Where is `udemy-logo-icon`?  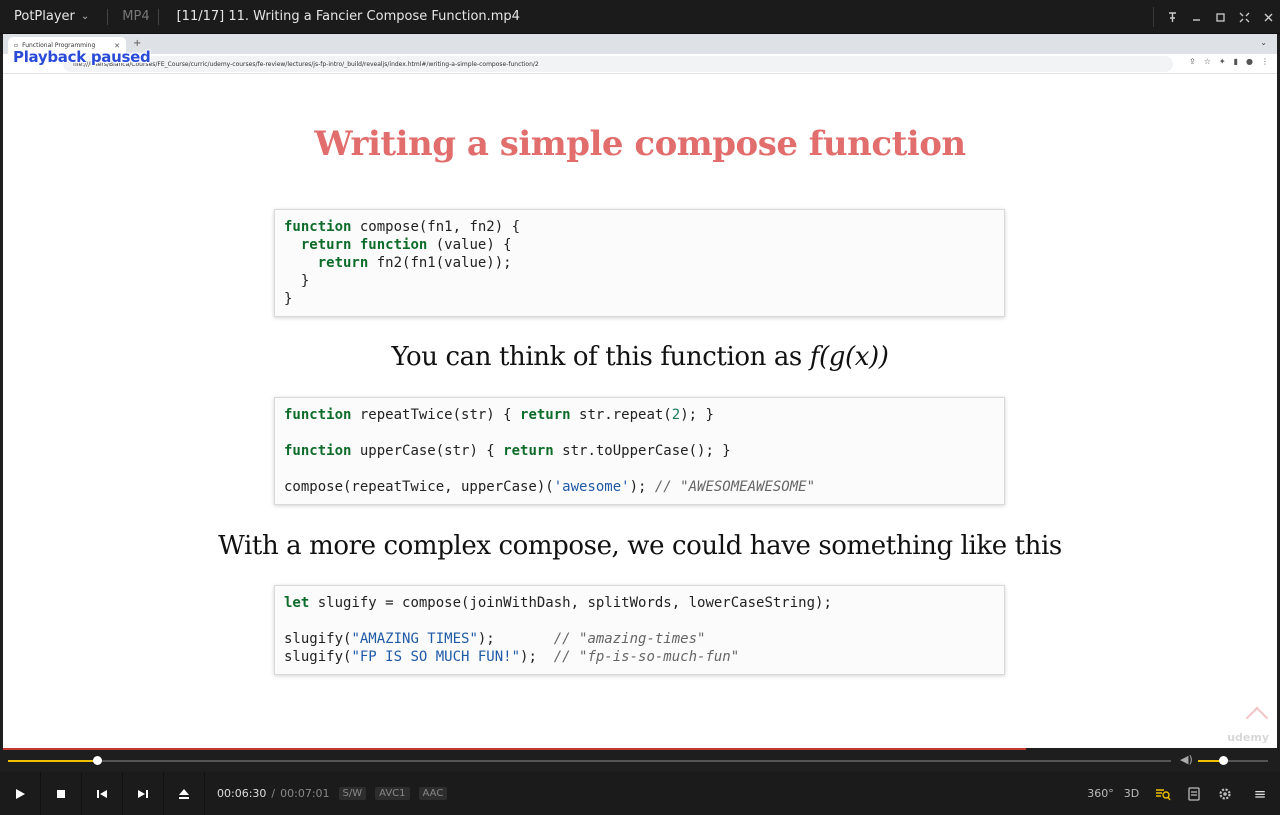 udemy-logo-icon is located at coordinates (1257, 718).